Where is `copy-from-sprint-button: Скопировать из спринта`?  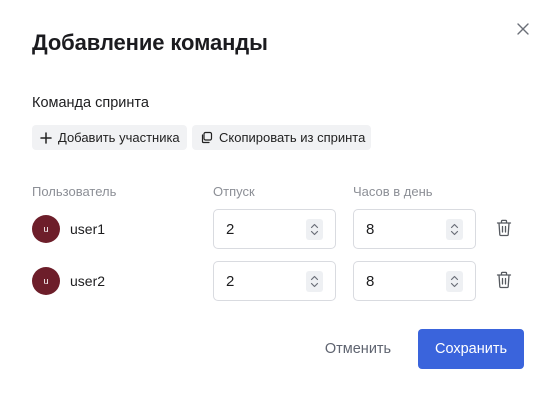
copy-from-sprint-button: Скопировать из спринта is located at coordinates (281, 137).